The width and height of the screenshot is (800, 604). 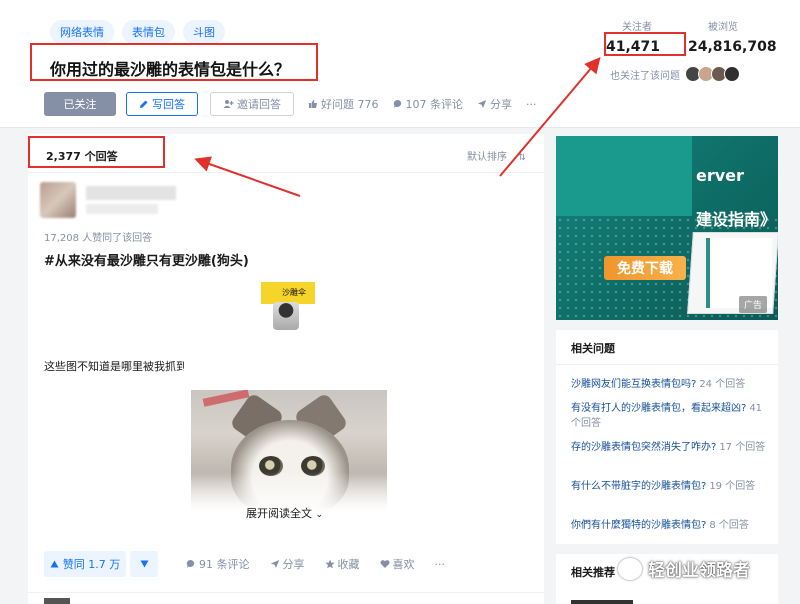 I want to click on question-more-button: ···, so click(x=531, y=104).